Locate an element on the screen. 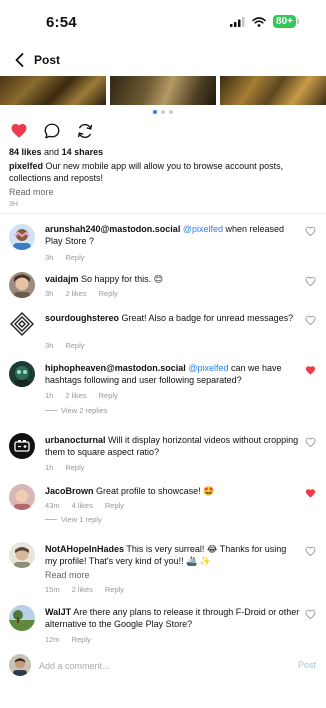 The width and height of the screenshot is (326, 708). view-replies-button: View 2 replies is located at coordinates (76, 410).